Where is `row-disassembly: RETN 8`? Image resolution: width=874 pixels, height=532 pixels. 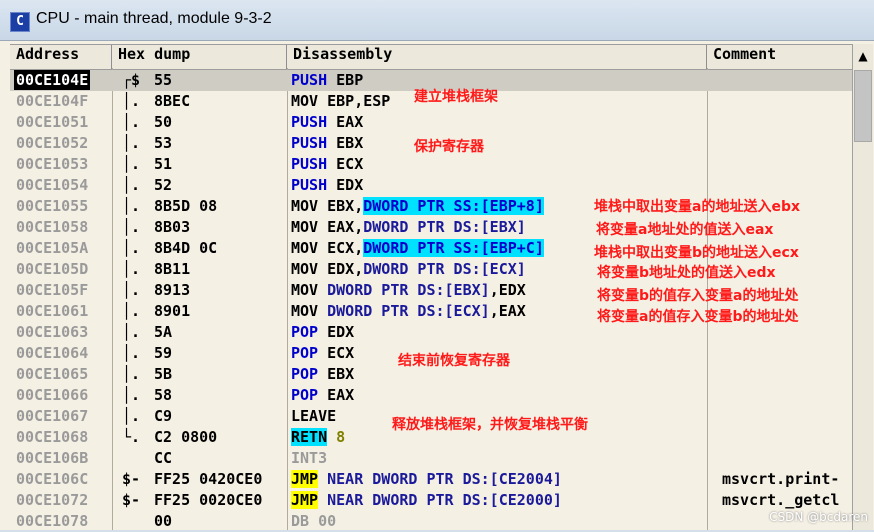
row-disassembly: RETN 8 is located at coordinates (318, 437).